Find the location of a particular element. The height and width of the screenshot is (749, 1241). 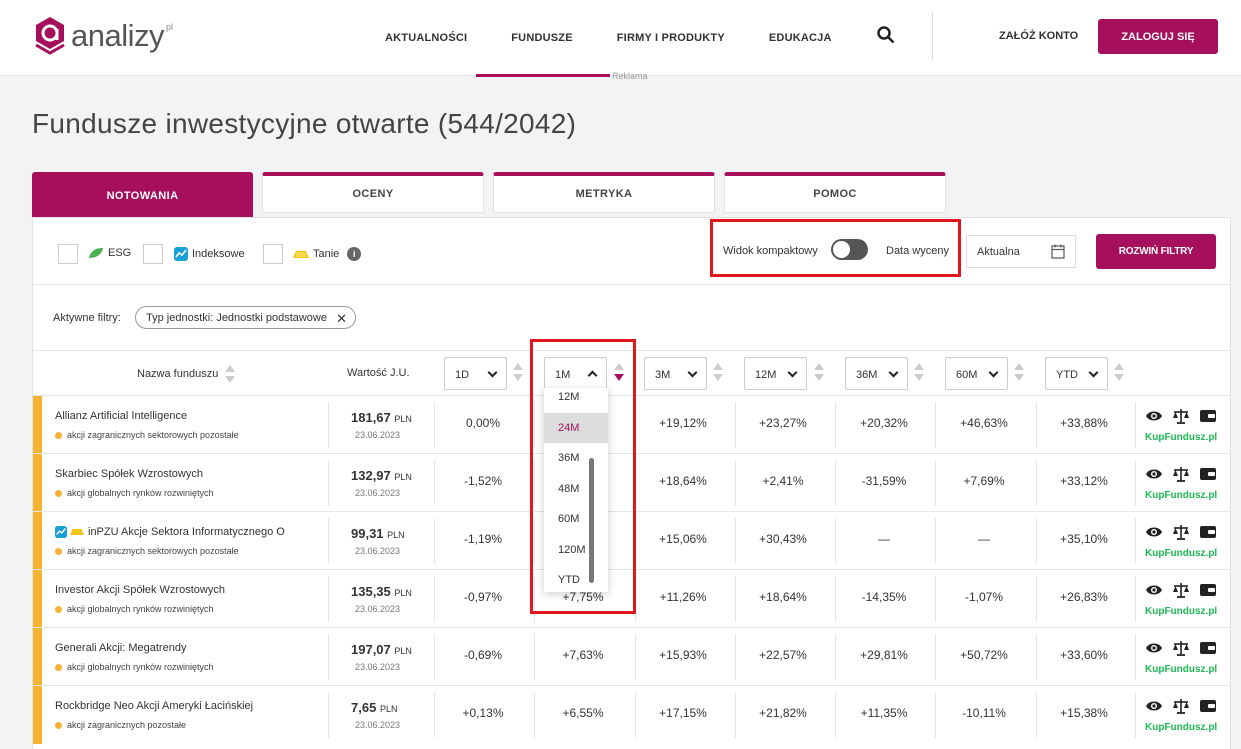

row-actions is located at coordinates (1181, 416).